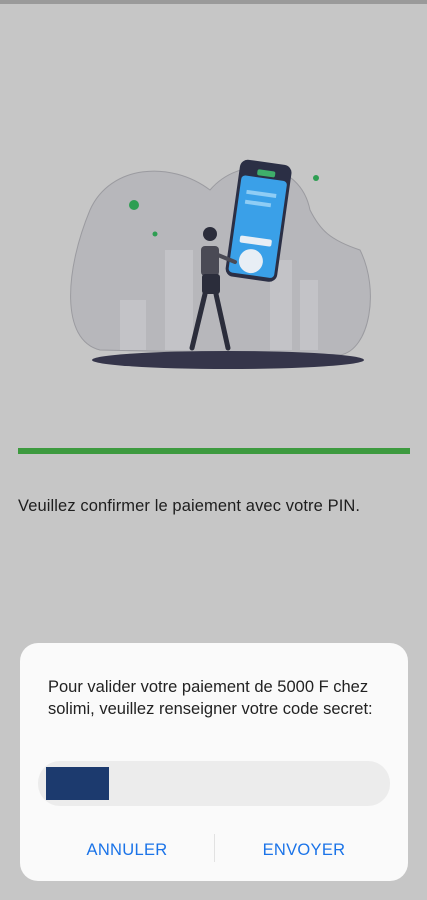 The height and width of the screenshot is (900, 427). I want to click on pin-input, so click(214, 783).